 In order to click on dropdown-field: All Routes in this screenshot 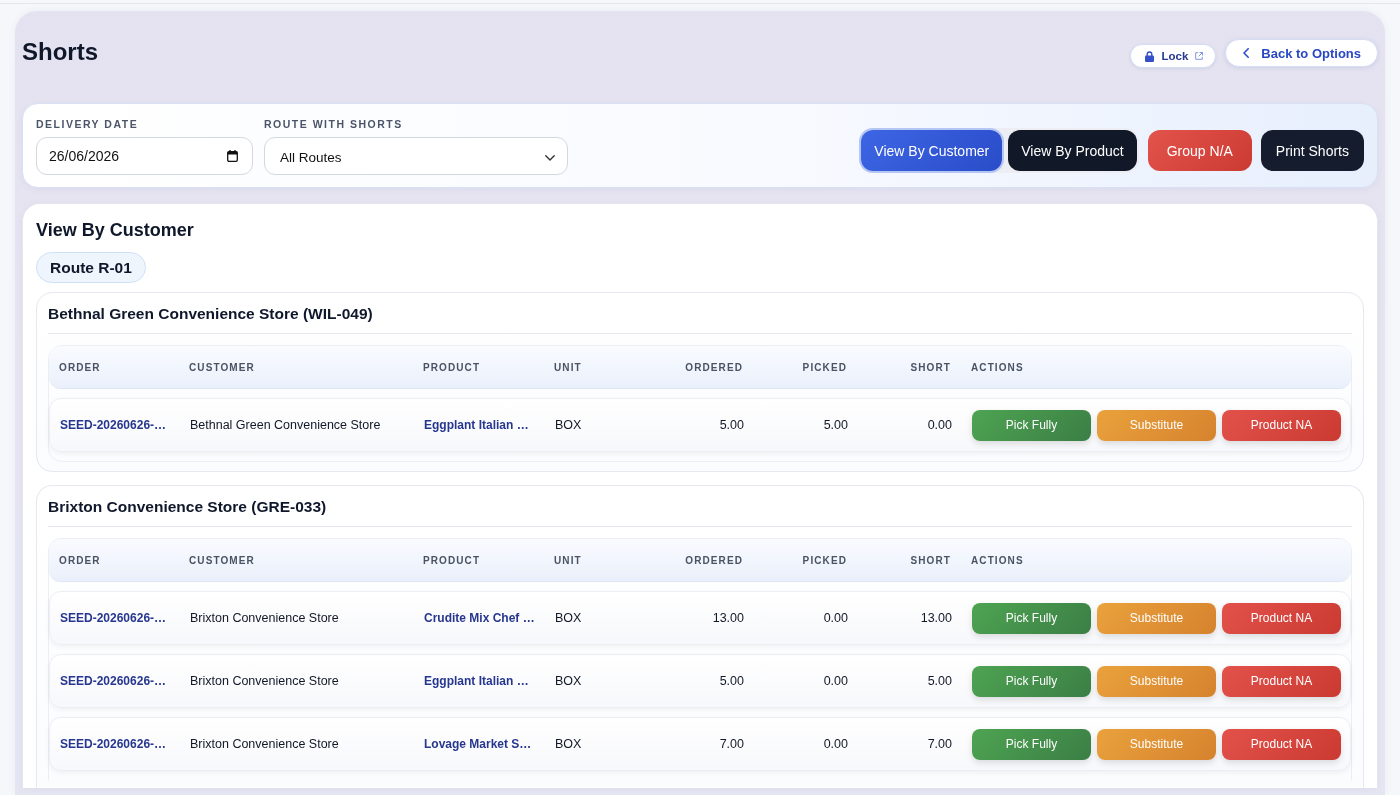, I will do `click(416, 156)`.